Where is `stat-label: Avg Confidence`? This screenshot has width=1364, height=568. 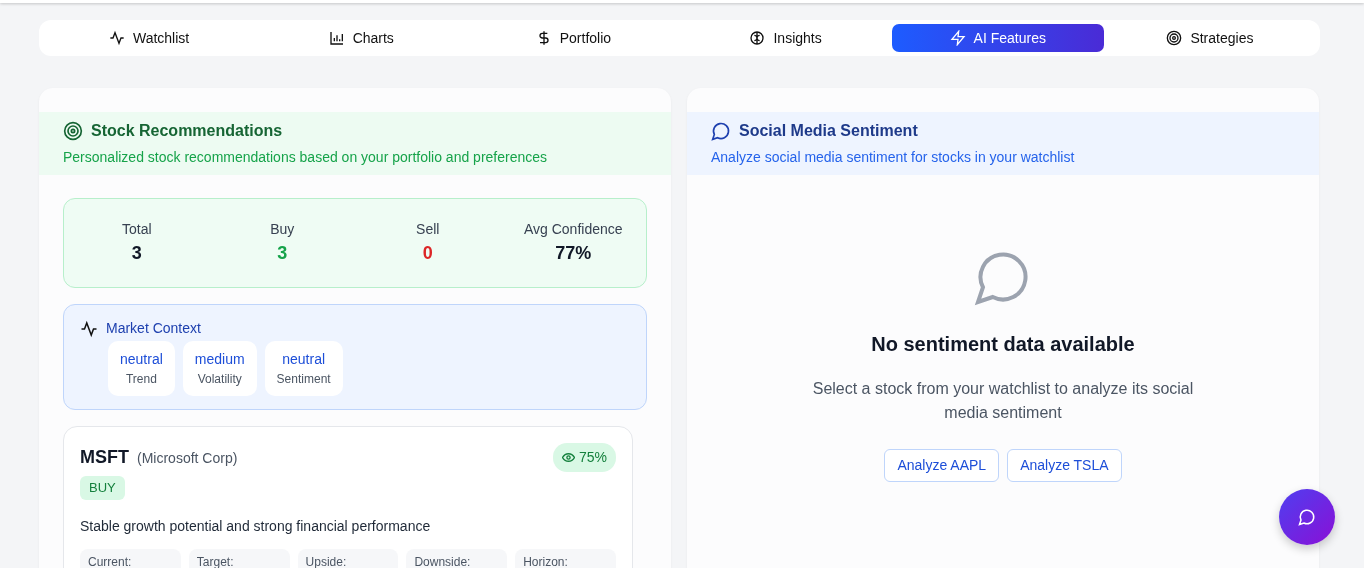 stat-label: Avg Confidence is located at coordinates (573, 229).